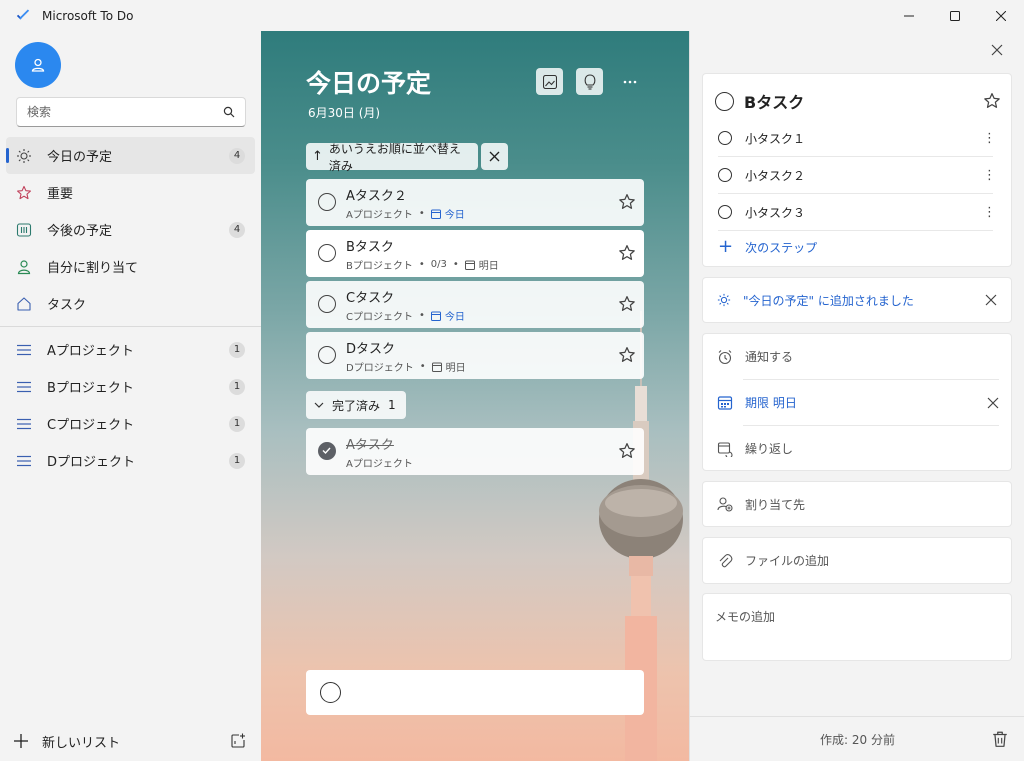 The height and width of the screenshot is (761, 1024). What do you see at coordinates (344, 113) in the screenshot?
I see `page-date: 6月30日 (月)` at bounding box center [344, 113].